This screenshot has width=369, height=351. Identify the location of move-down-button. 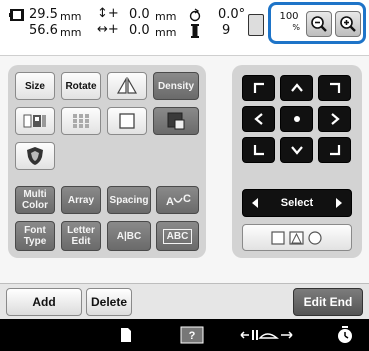
(296, 150).